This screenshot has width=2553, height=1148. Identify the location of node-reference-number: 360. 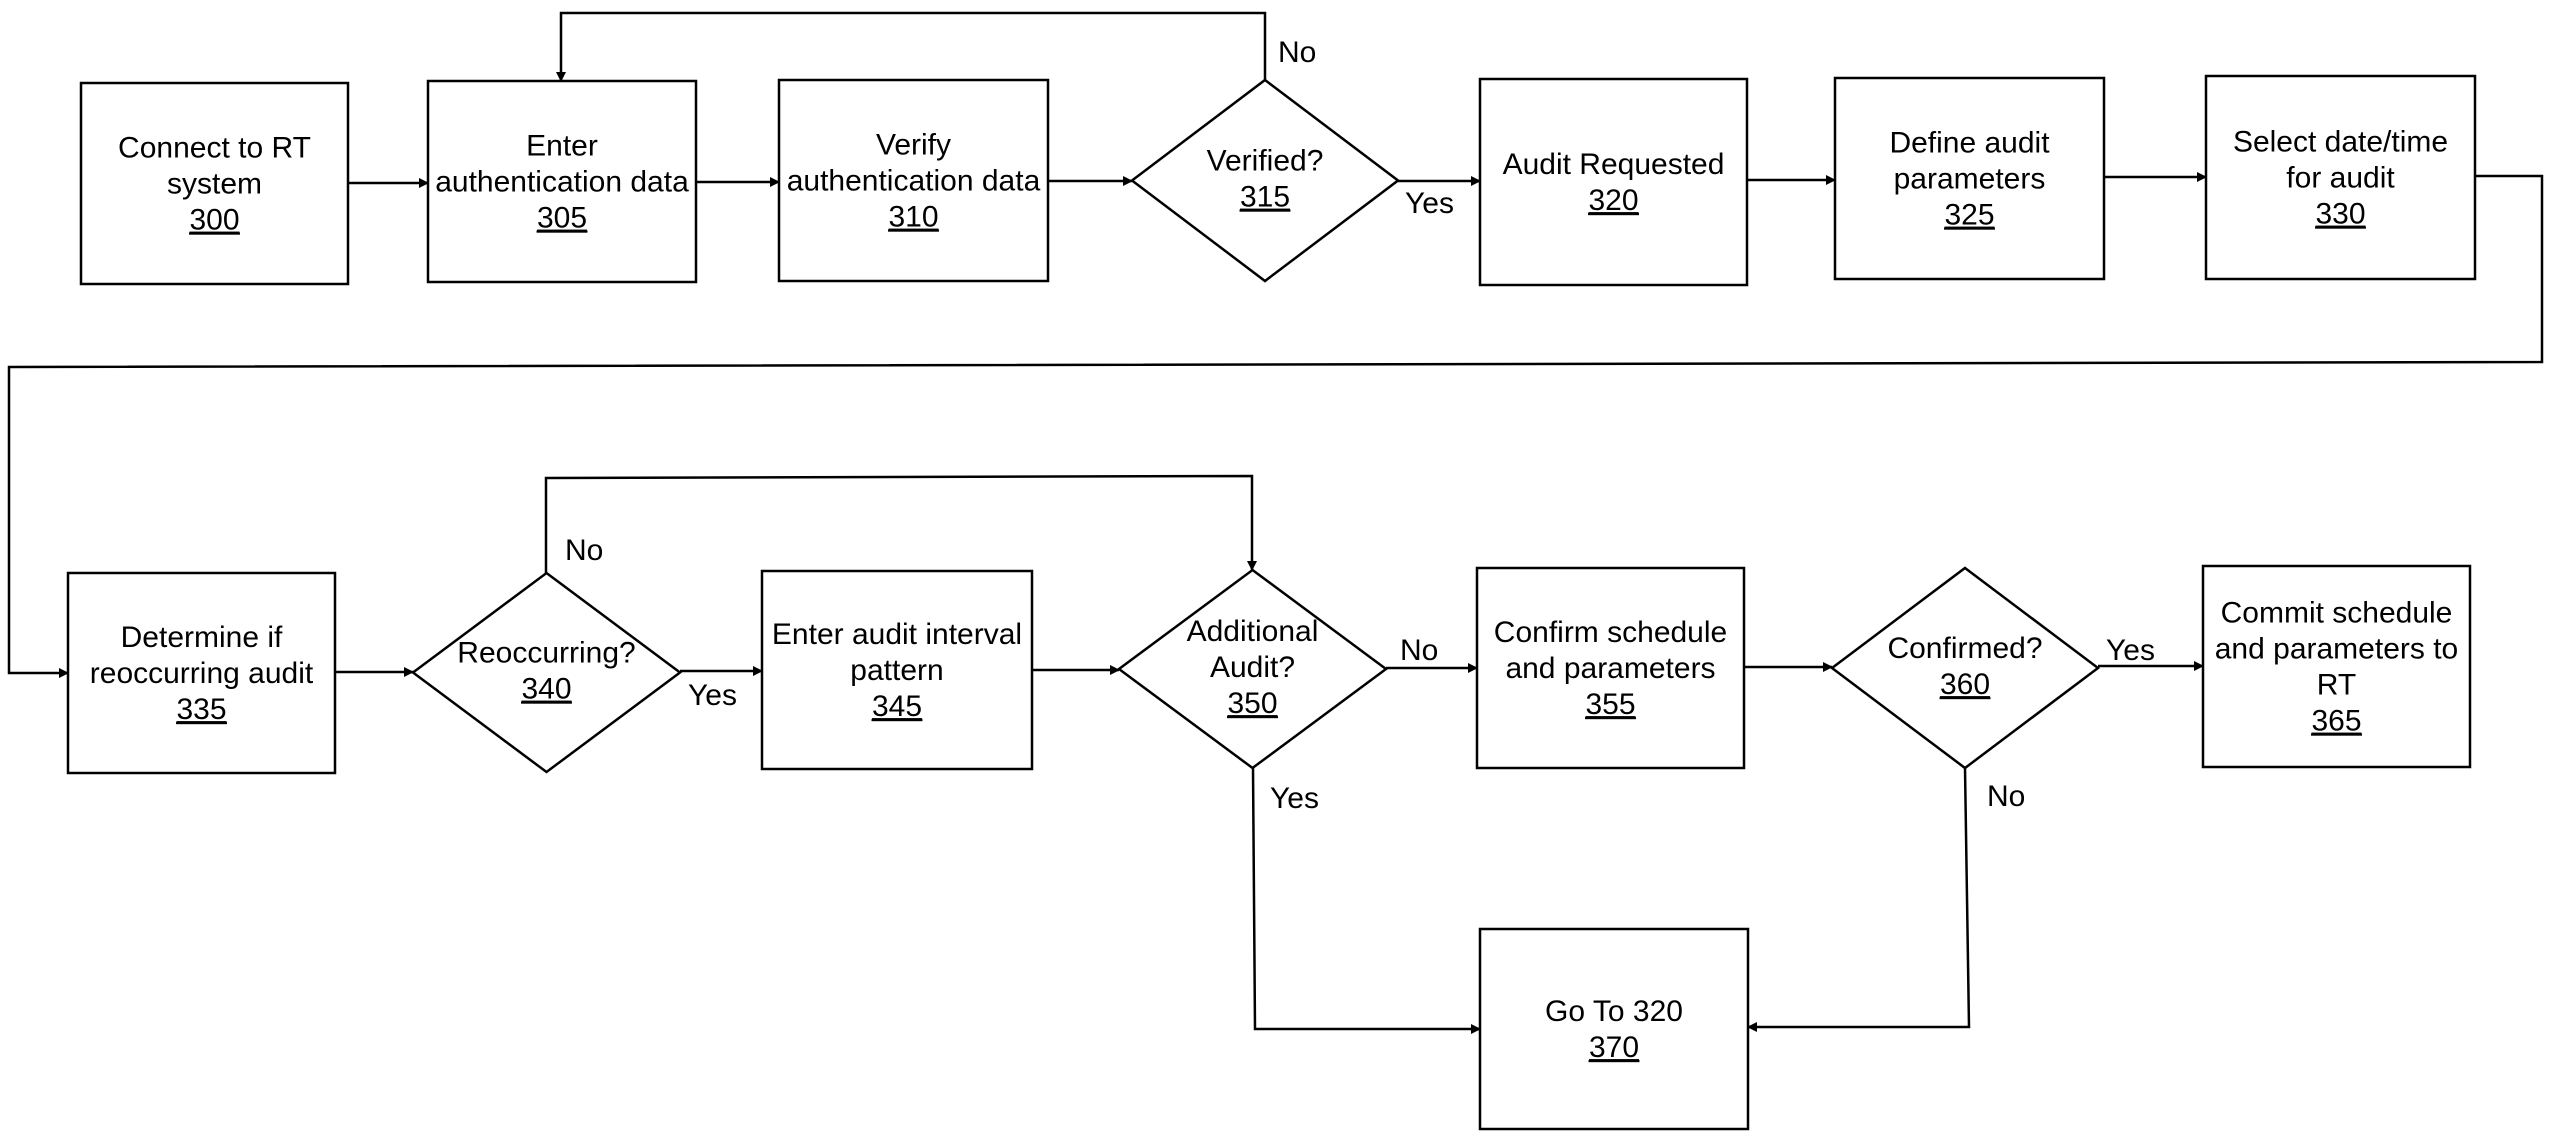
(1965, 684).